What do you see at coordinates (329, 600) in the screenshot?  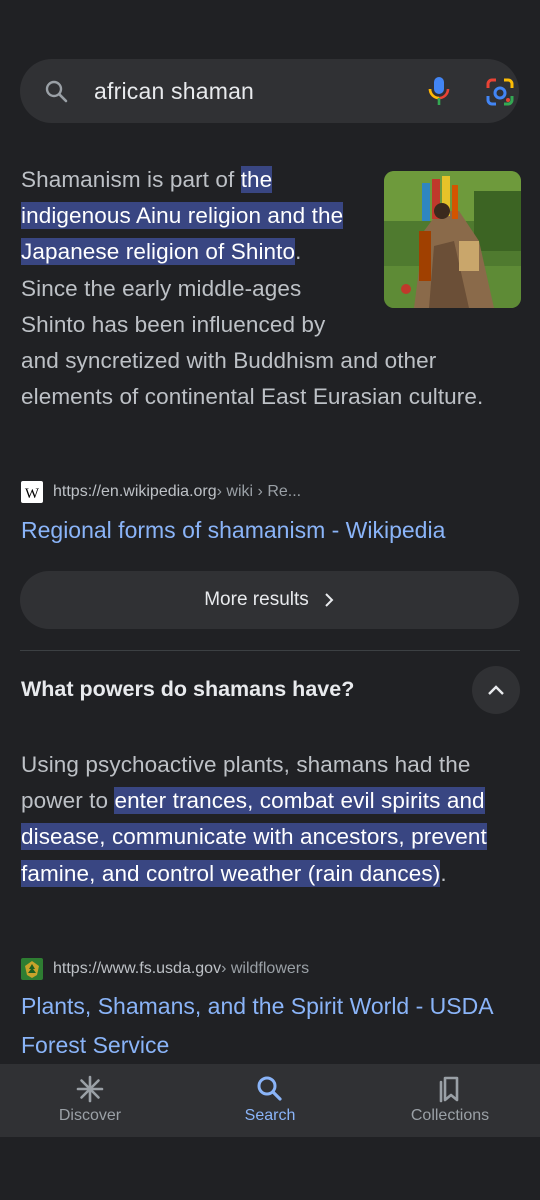 I see `chevron-right-icon` at bounding box center [329, 600].